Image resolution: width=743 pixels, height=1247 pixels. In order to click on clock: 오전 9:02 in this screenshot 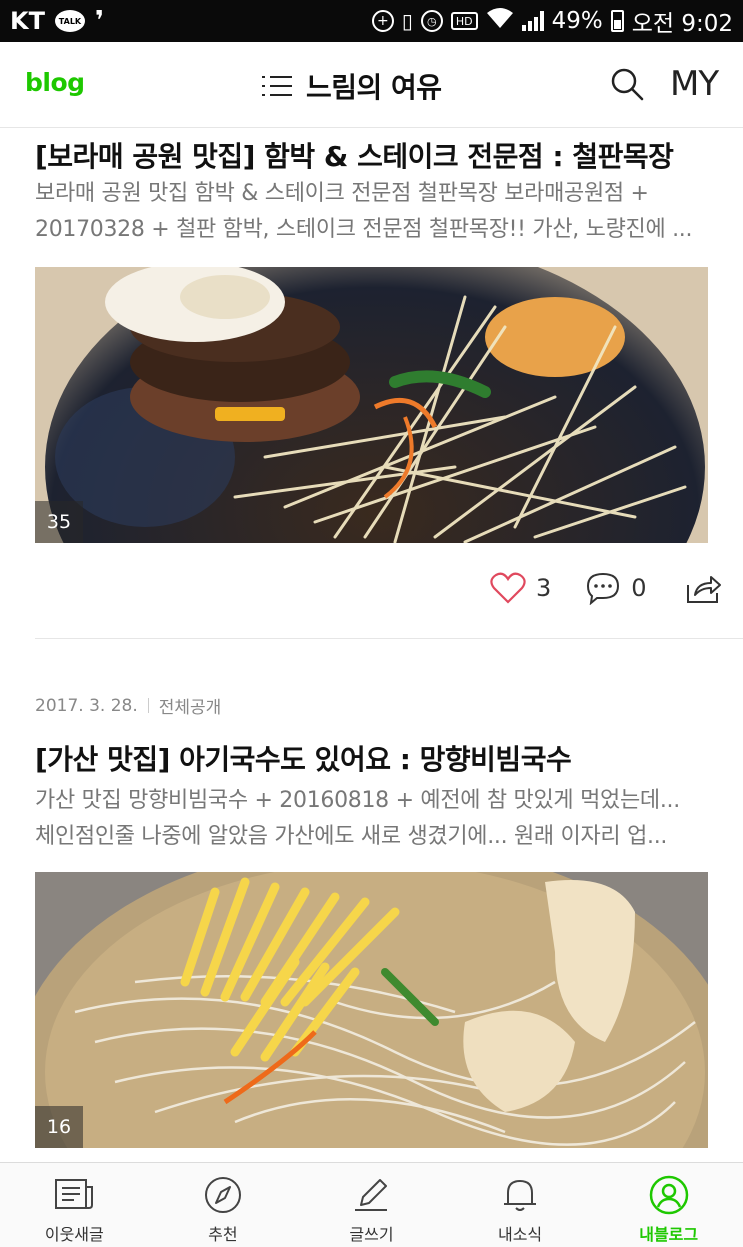, I will do `click(682, 24)`.